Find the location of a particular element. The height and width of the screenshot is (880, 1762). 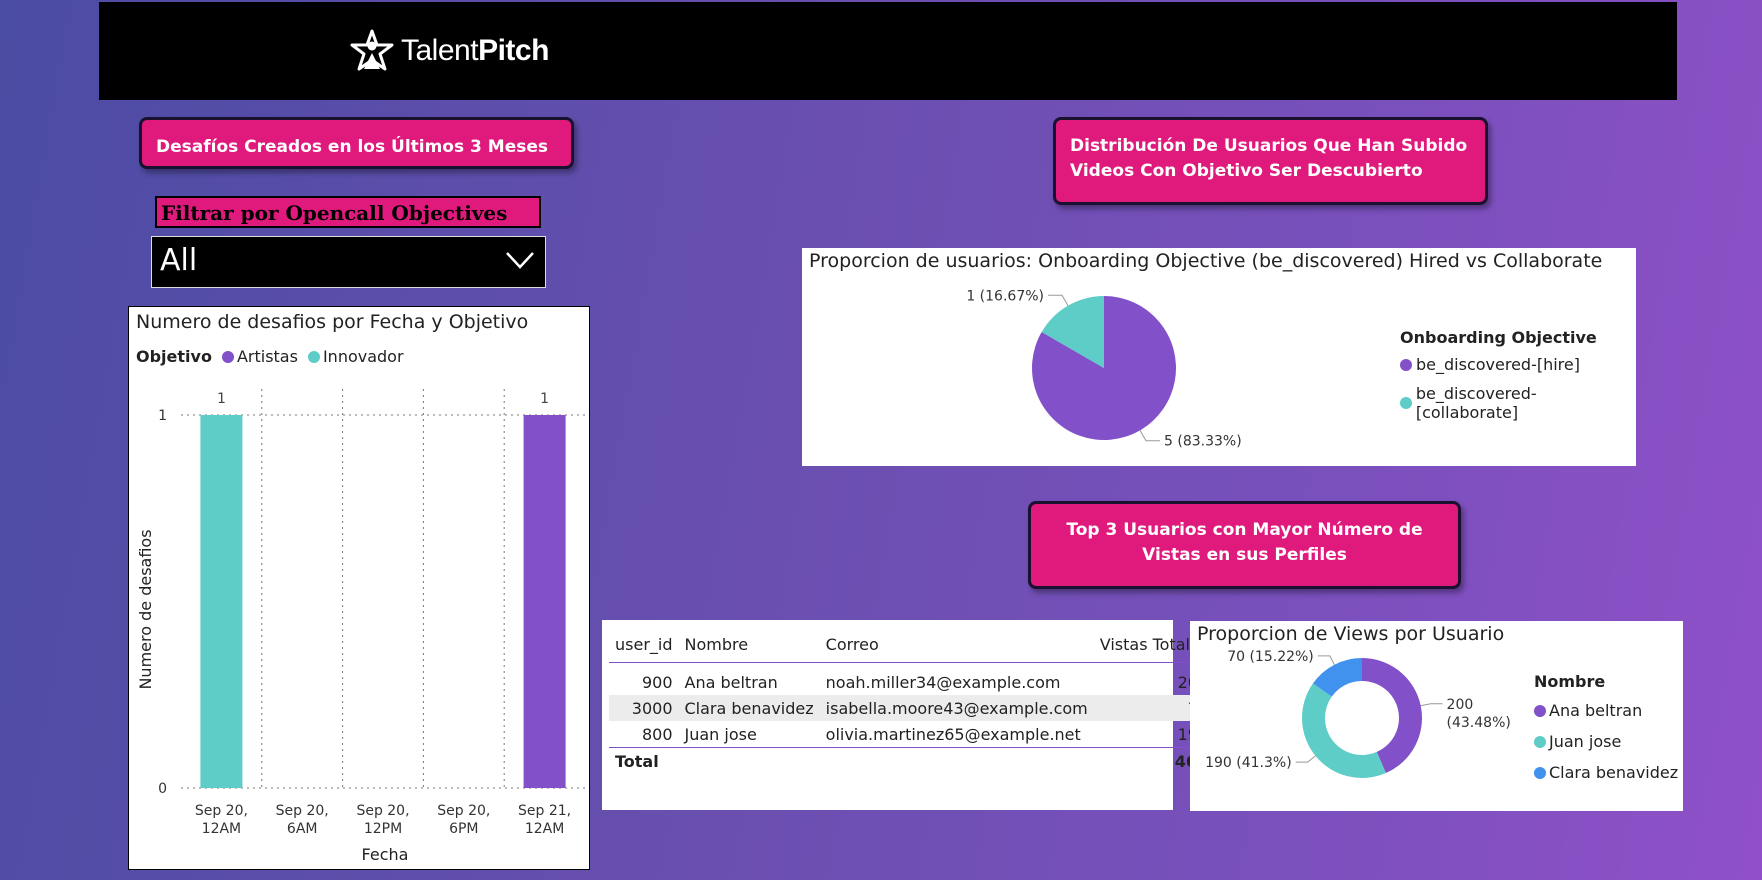

x-tick-label: Sep 20, 12AM is located at coordinates (221, 820).